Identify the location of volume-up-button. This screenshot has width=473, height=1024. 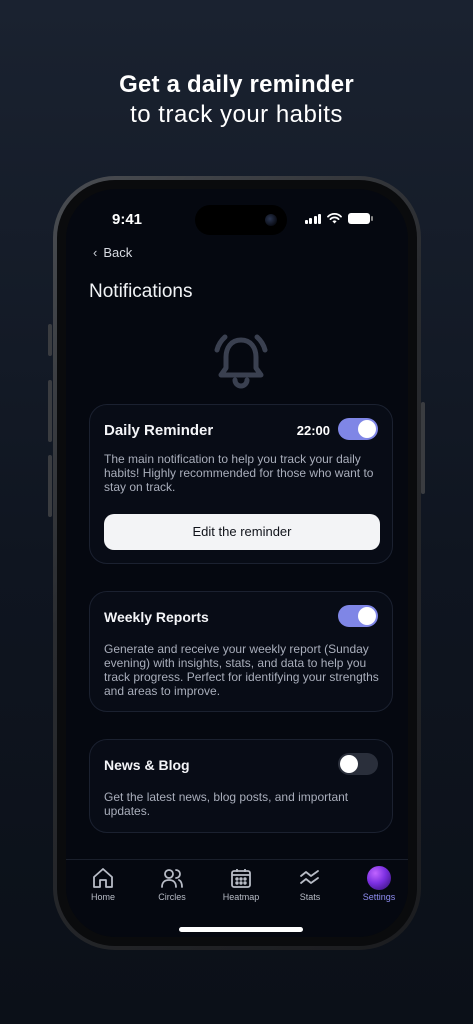
(50, 411).